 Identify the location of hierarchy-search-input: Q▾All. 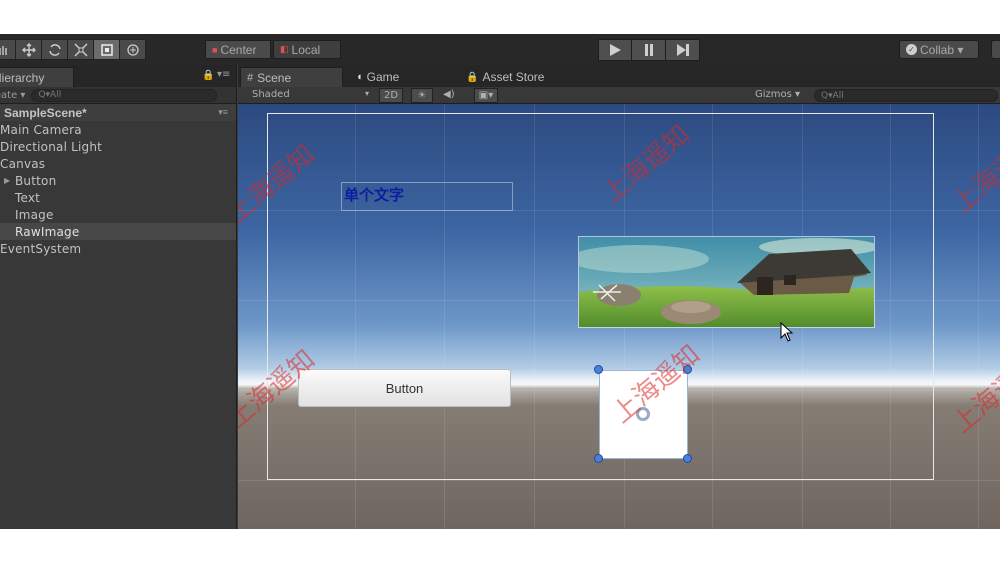
(124, 95).